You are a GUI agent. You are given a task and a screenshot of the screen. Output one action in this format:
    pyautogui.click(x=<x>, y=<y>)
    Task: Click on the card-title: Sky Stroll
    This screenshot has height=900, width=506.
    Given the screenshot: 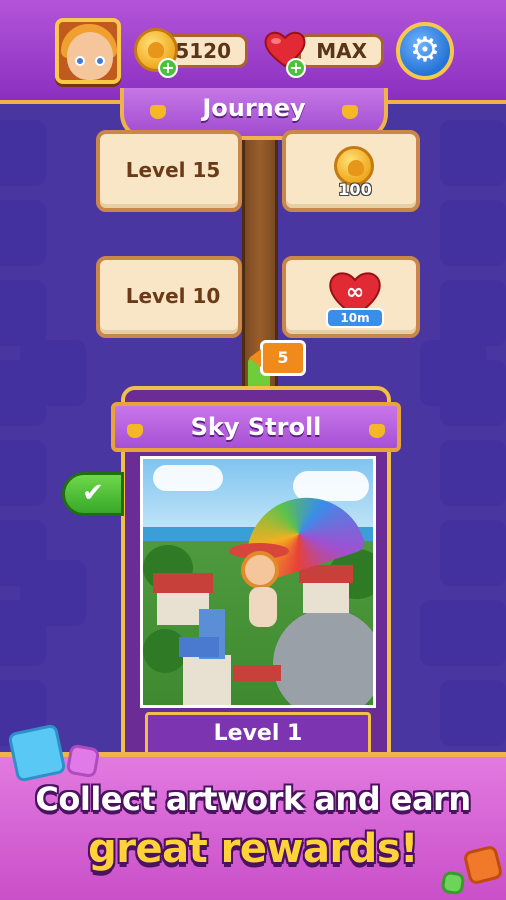 What is the action you would take?
    pyautogui.click(x=256, y=427)
    